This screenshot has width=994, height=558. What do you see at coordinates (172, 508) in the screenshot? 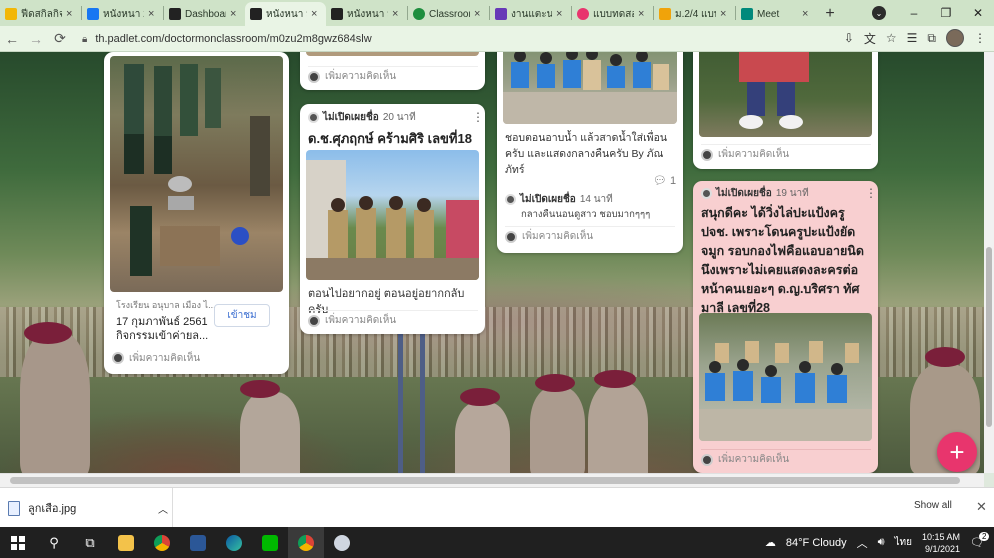
I see `downloads-divider` at bounding box center [172, 508].